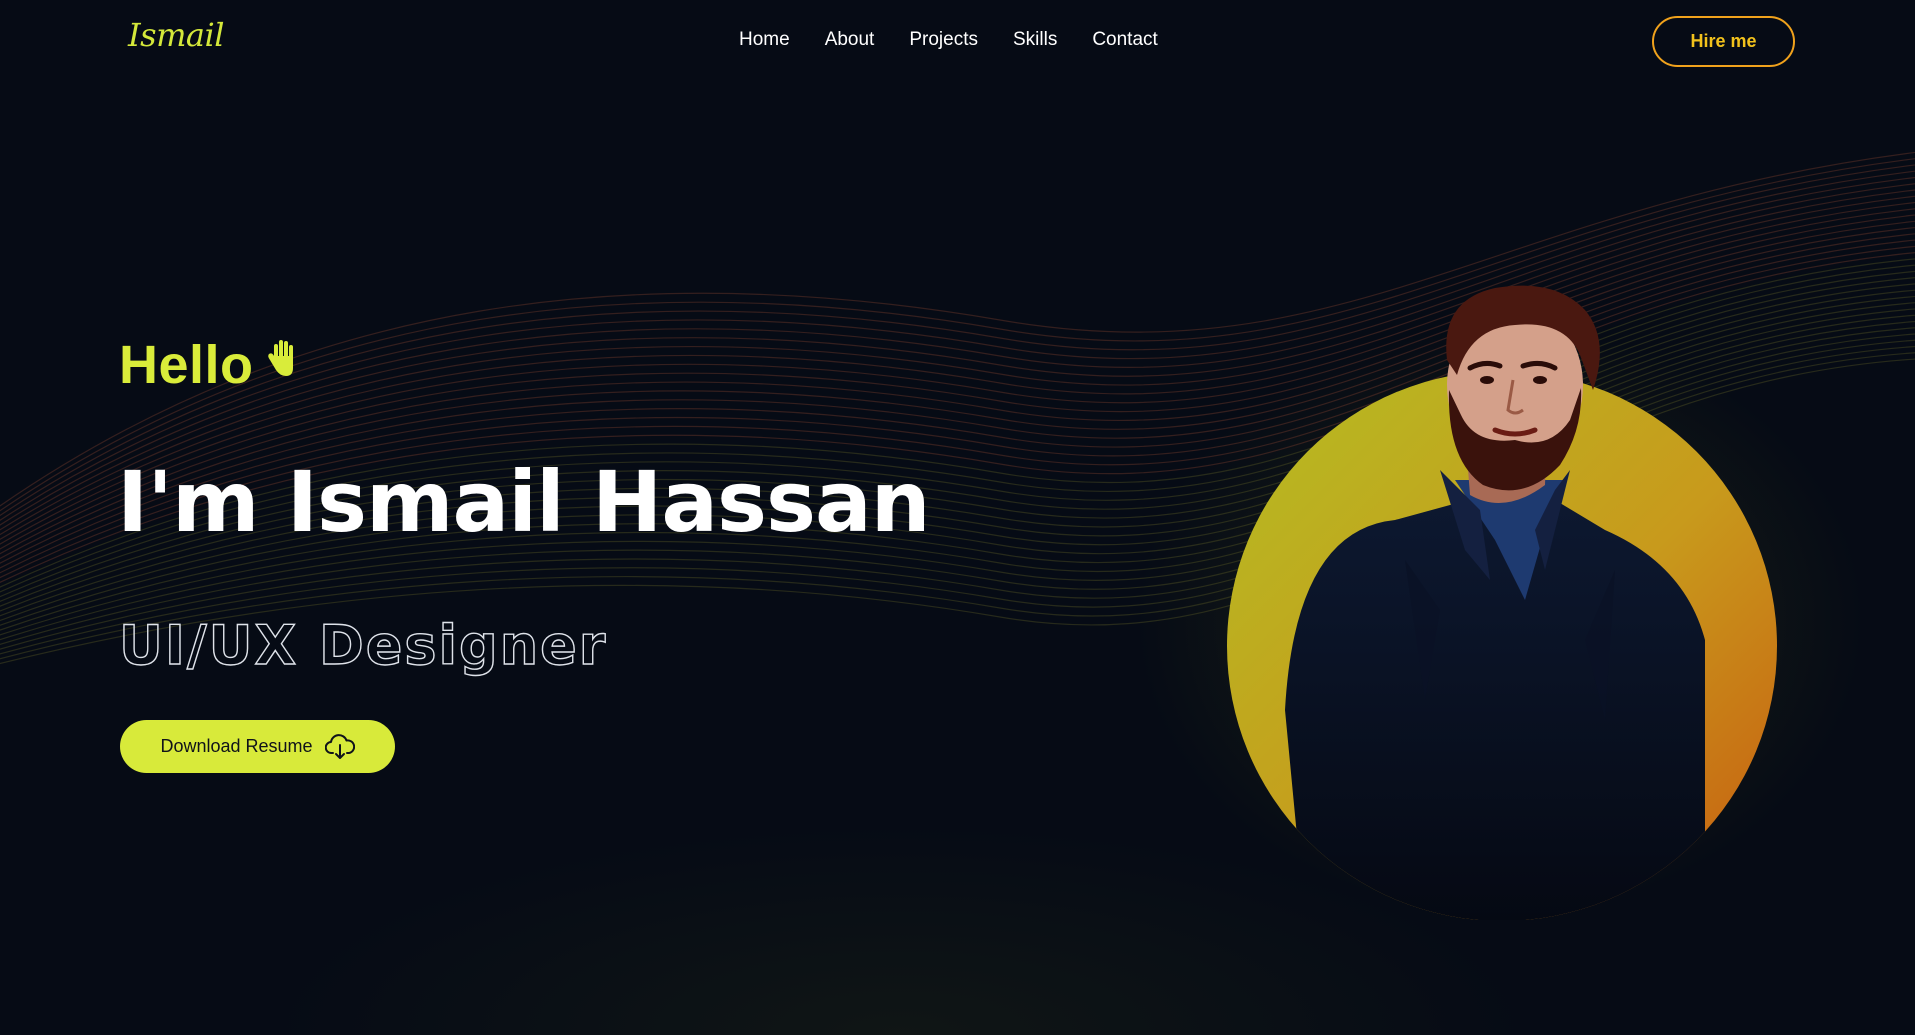 This screenshot has height=1035, width=1915. I want to click on hero-name: I'm Ismail Hassan, so click(523, 502).